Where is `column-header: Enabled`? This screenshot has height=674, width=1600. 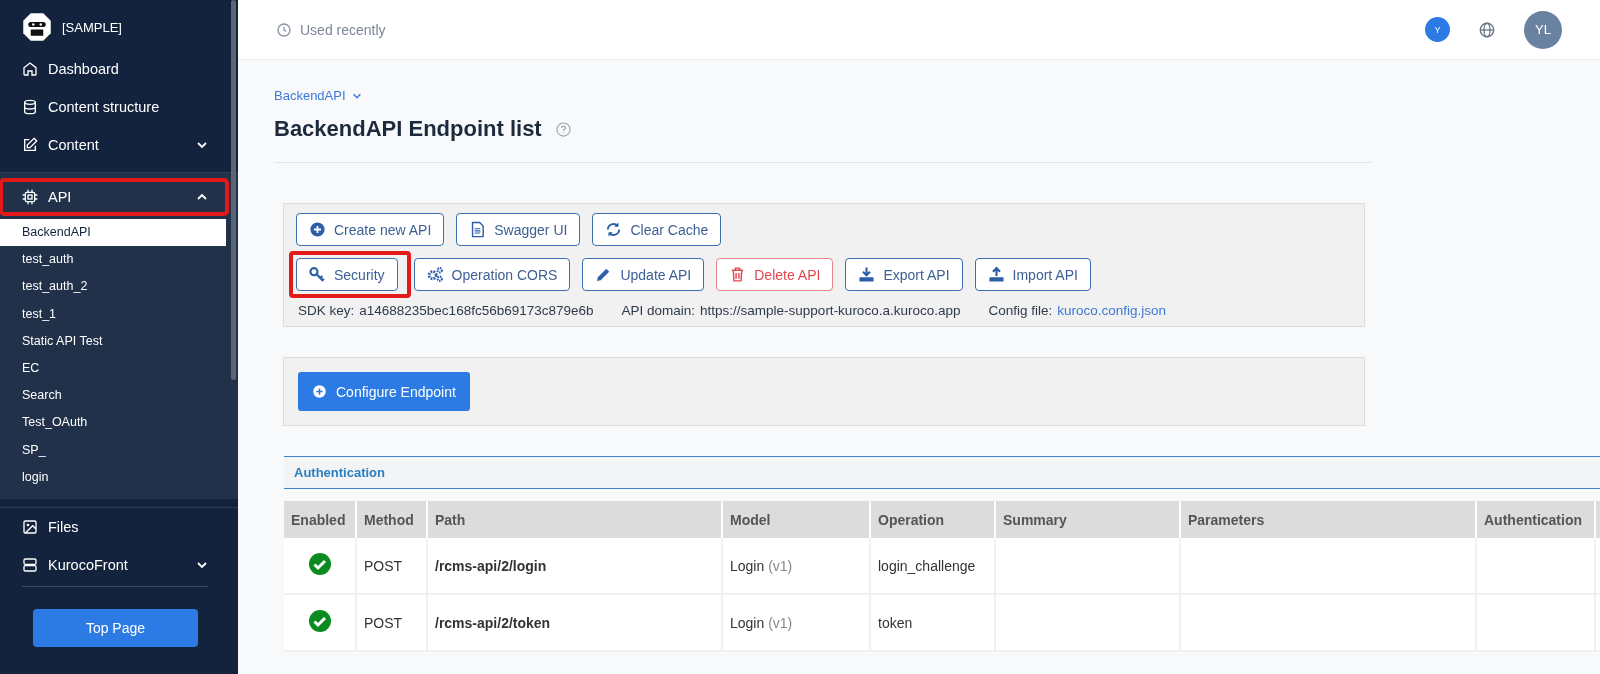
column-header: Enabled is located at coordinates (320, 519).